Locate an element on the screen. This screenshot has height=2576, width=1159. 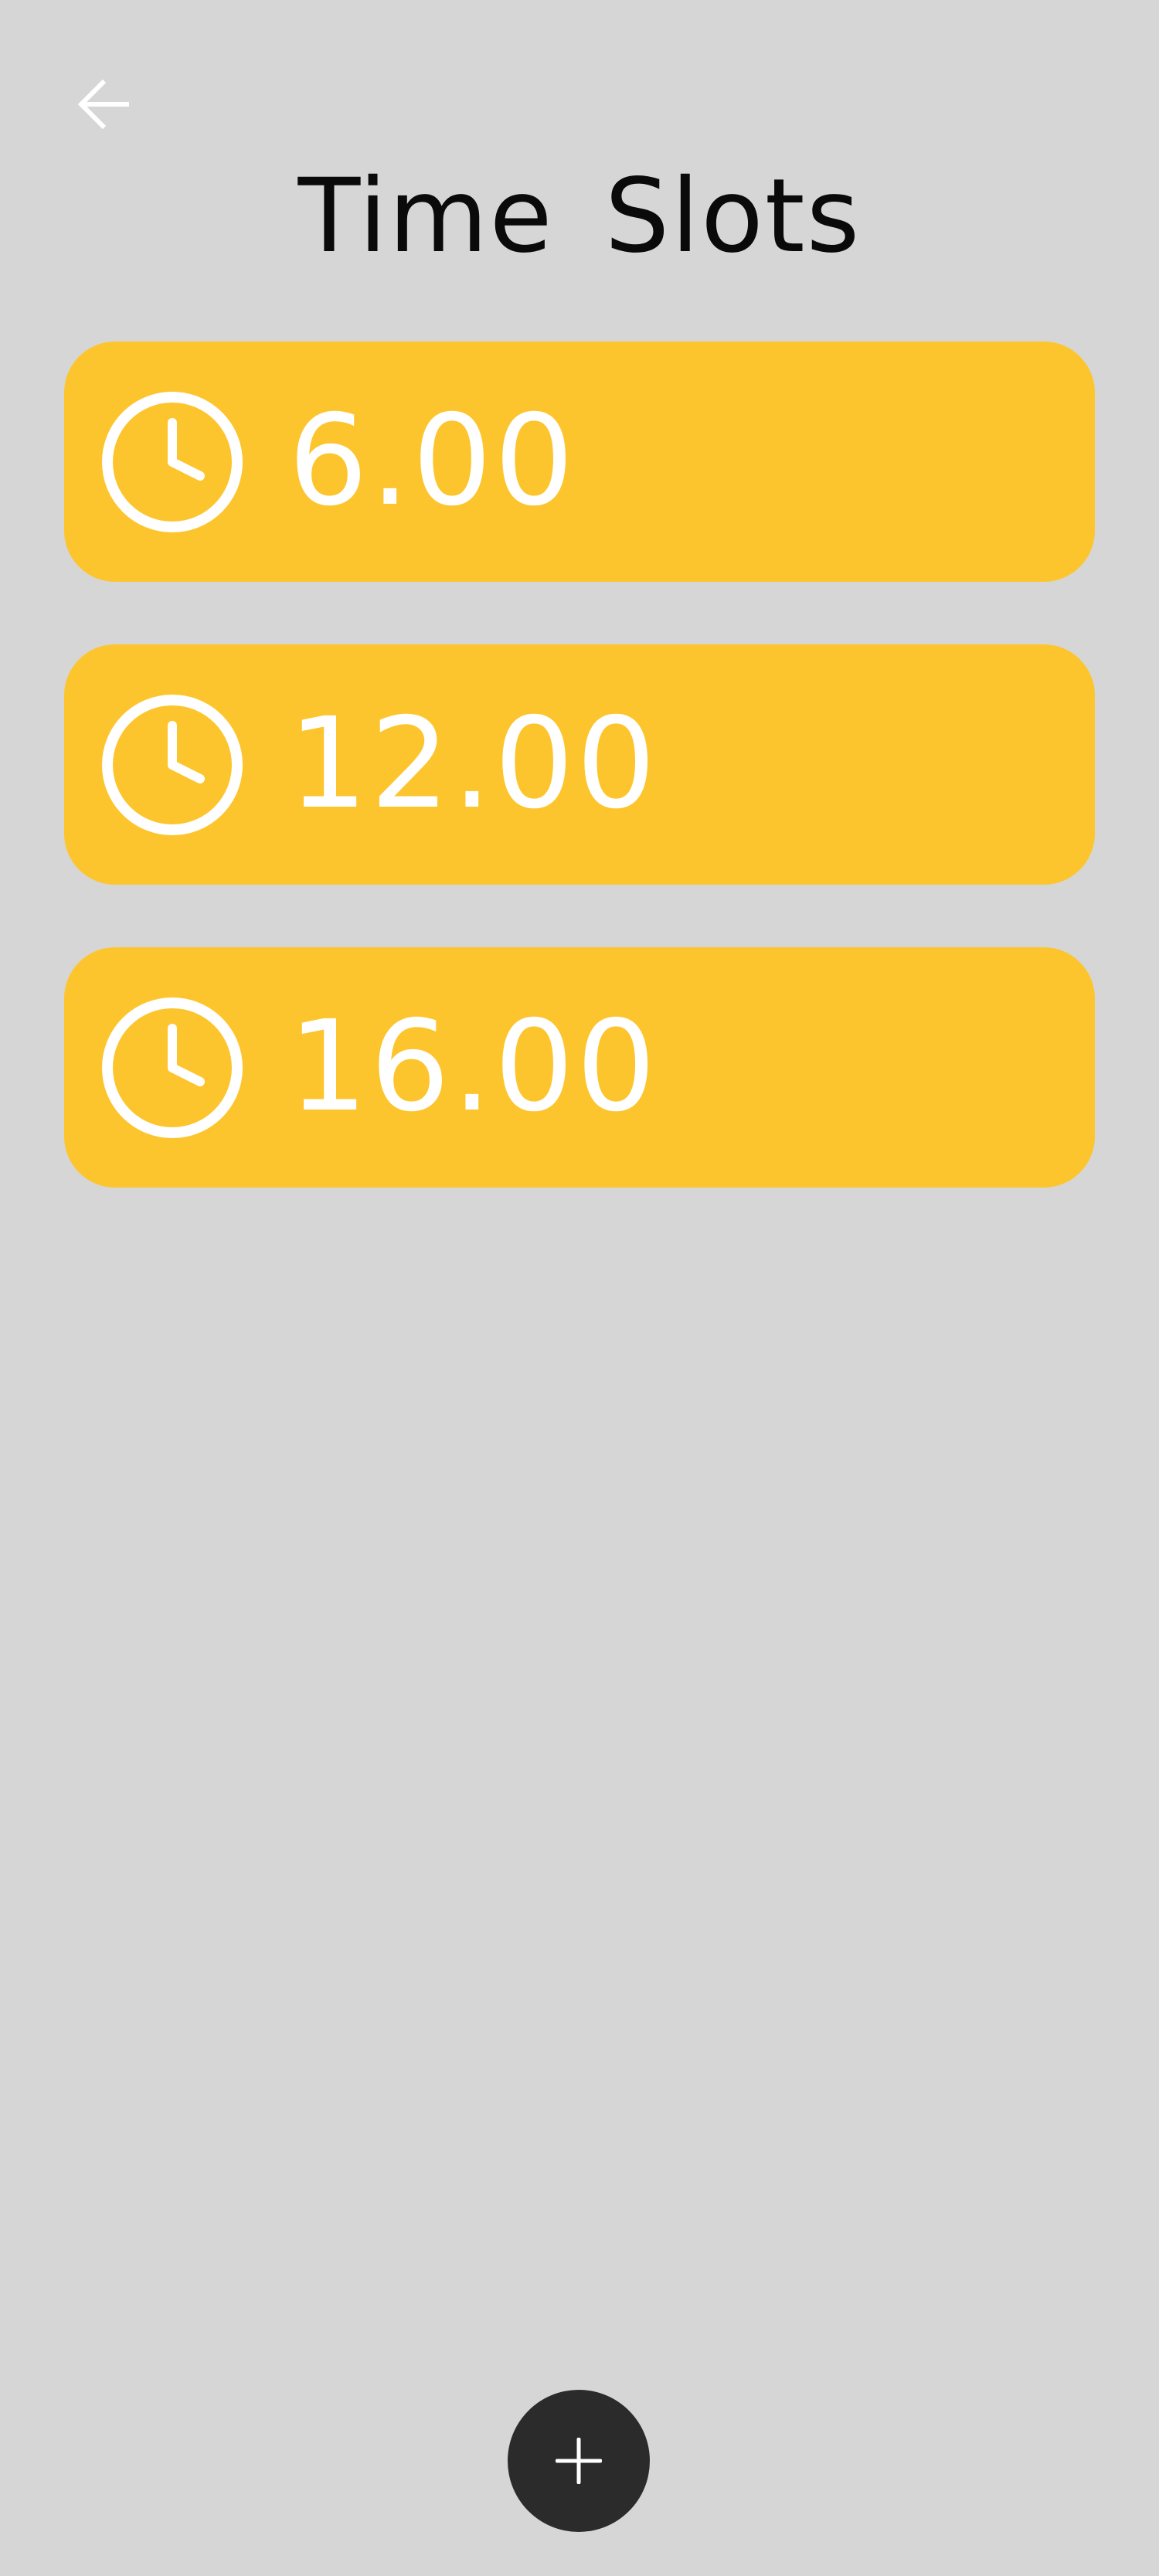
page-title: Time Slots is located at coordinates (579, 216).